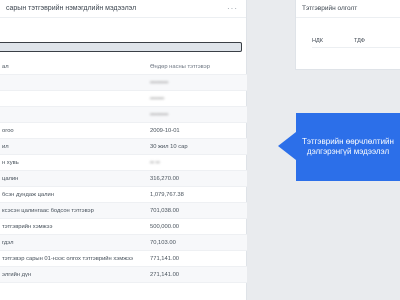 The height and width of the screenshot is (300, 400). What do you see at coordinates (8, 130) in the screenshot?
I see `row-label: огоо` at bounding box center [8, 130].